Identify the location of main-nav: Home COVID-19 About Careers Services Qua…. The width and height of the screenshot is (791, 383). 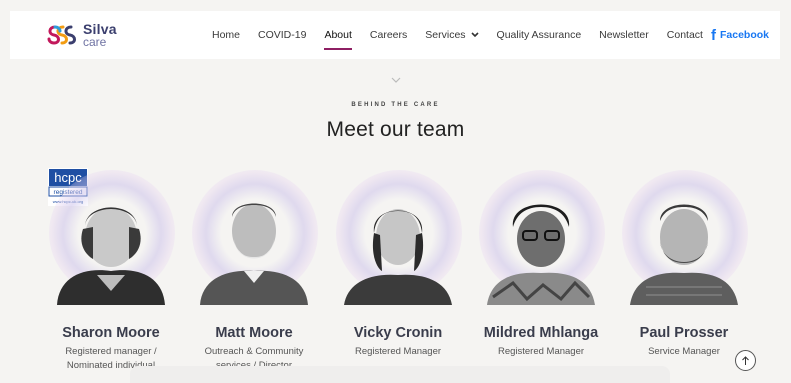
(466, 35).